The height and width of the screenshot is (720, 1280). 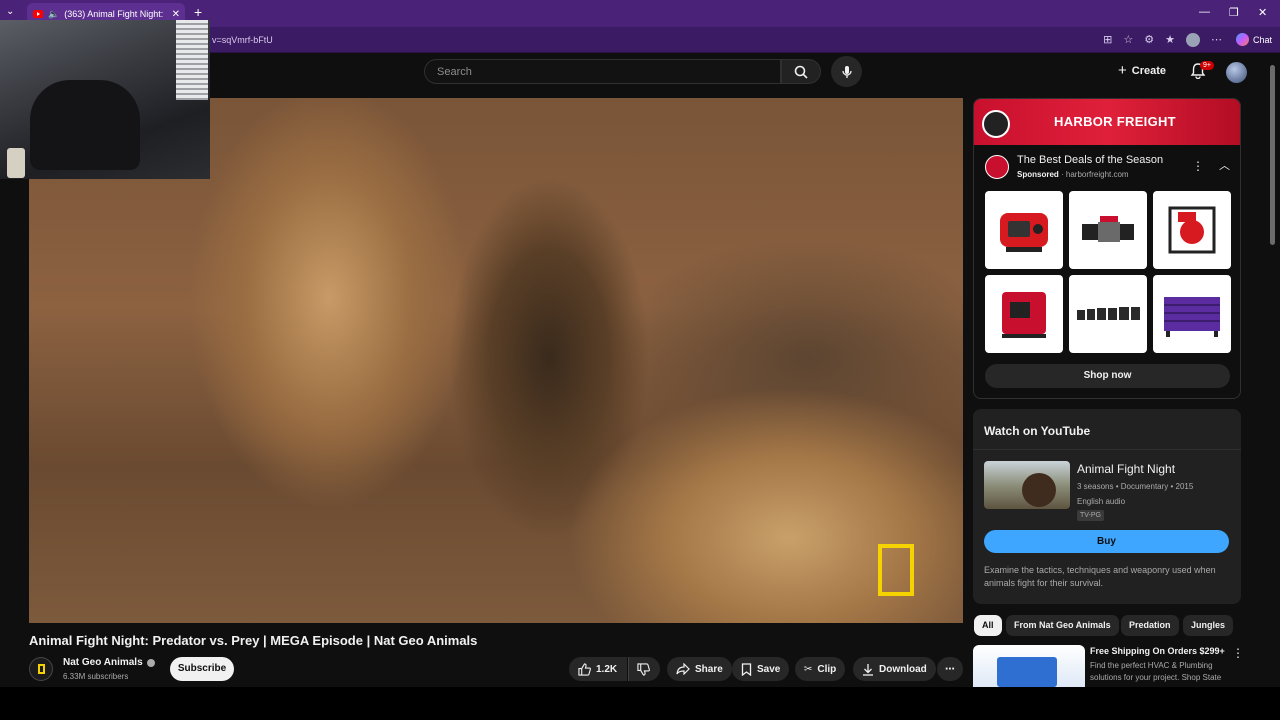 What do you see at coordinates (1115, 121) in the screenshot?
I see `ad-banner-text: HARBOR FREIGHT` at bounding box center [1115, 121].